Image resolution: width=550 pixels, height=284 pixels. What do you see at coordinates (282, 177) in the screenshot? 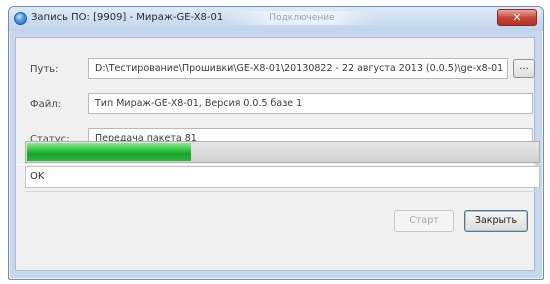
I see `log-output: OK` at bounding box center [282, 177].